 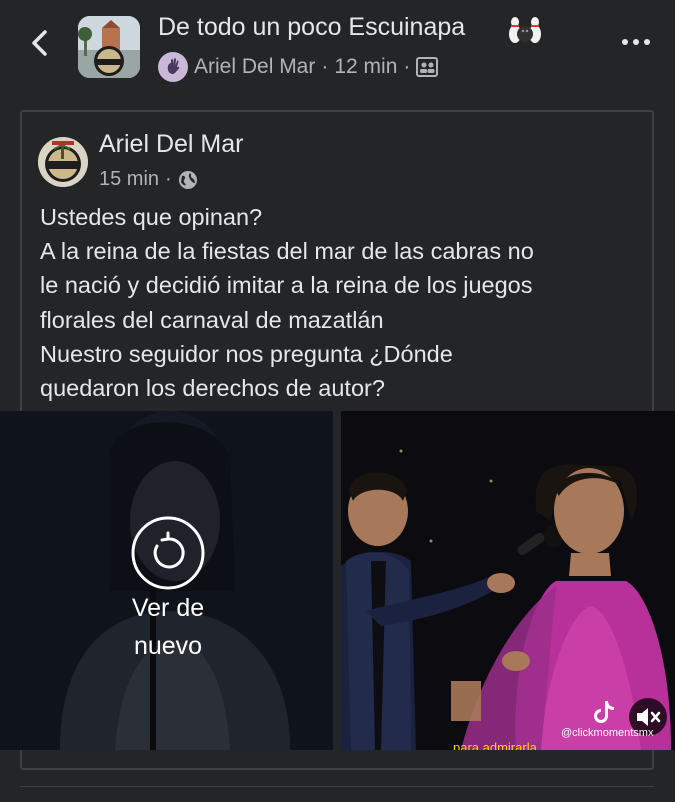 I want to click on more-icon, so click(x=636, y=42).